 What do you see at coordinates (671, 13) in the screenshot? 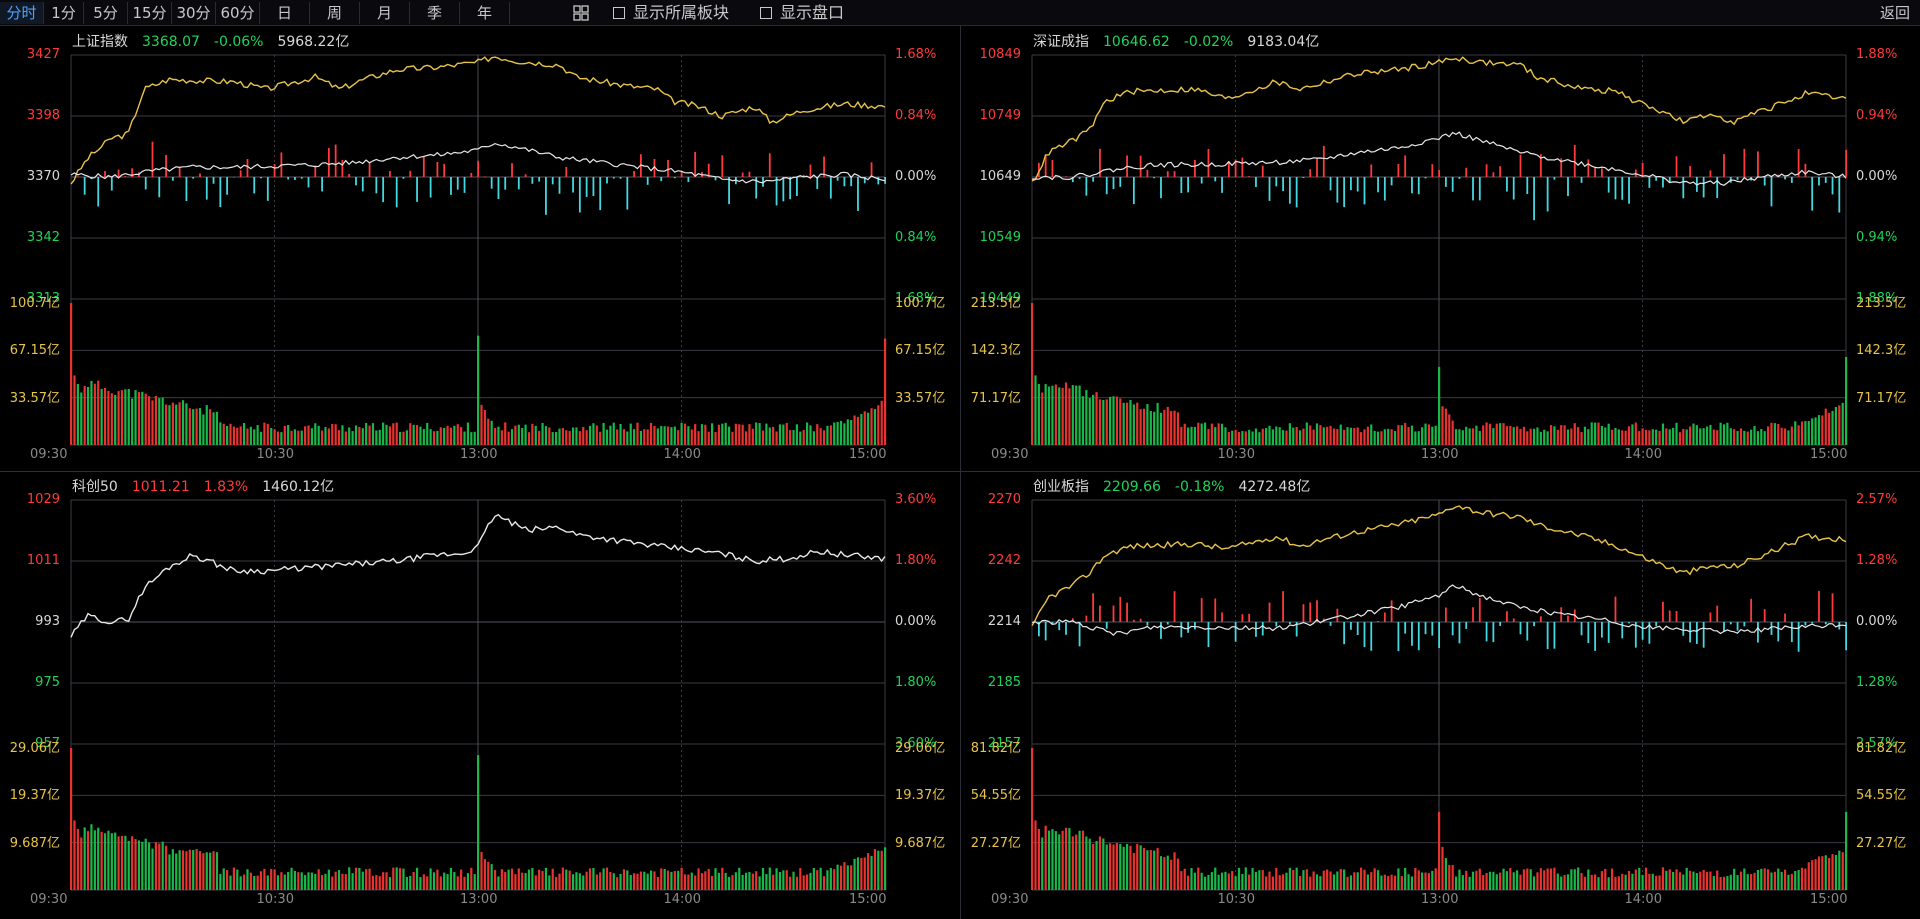
I see `show-sector-checkbox: 显示所属板块` at bounding box center [671, 13].